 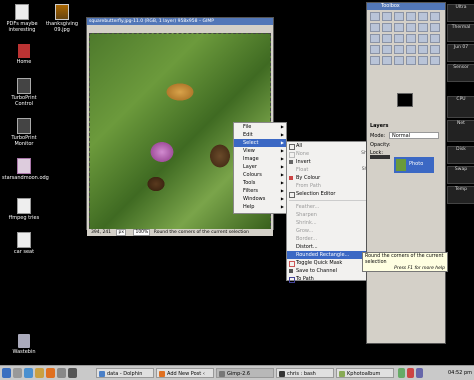 What do you see at coordinates (461, 169) in the screenshot?
I see `shelf-label: Swap` at bounding box center [461, 169].